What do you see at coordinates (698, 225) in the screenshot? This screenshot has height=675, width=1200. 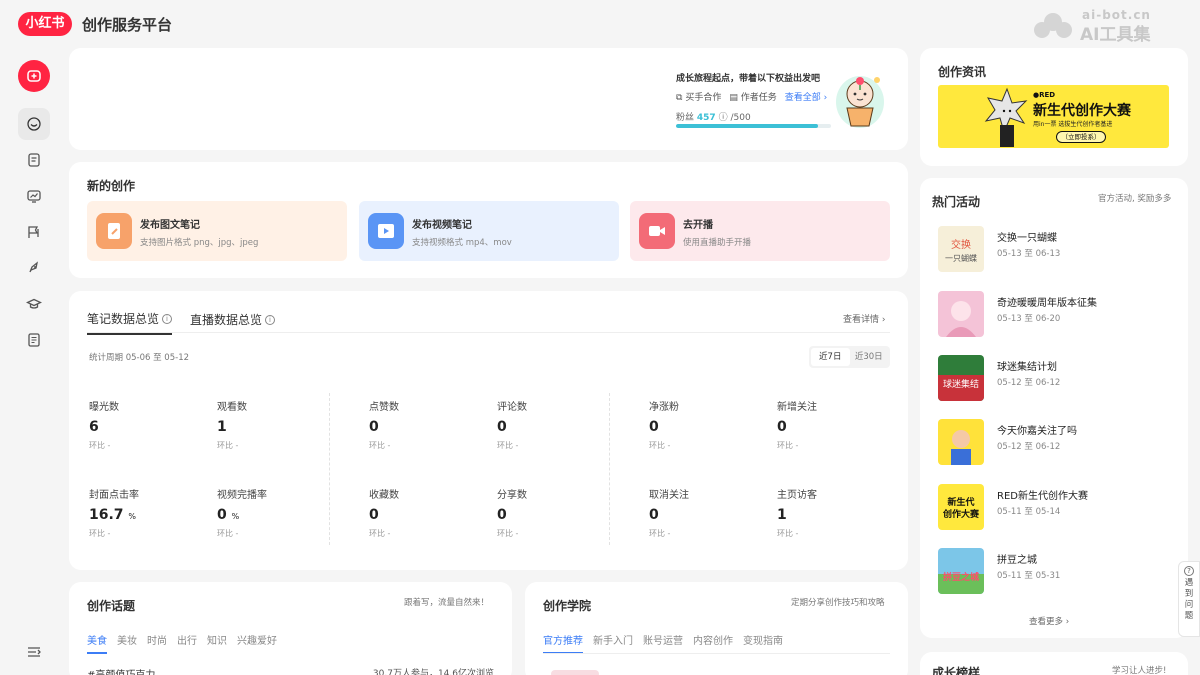 I see `tile-title: 去开播` at bounding box center [698, 225].